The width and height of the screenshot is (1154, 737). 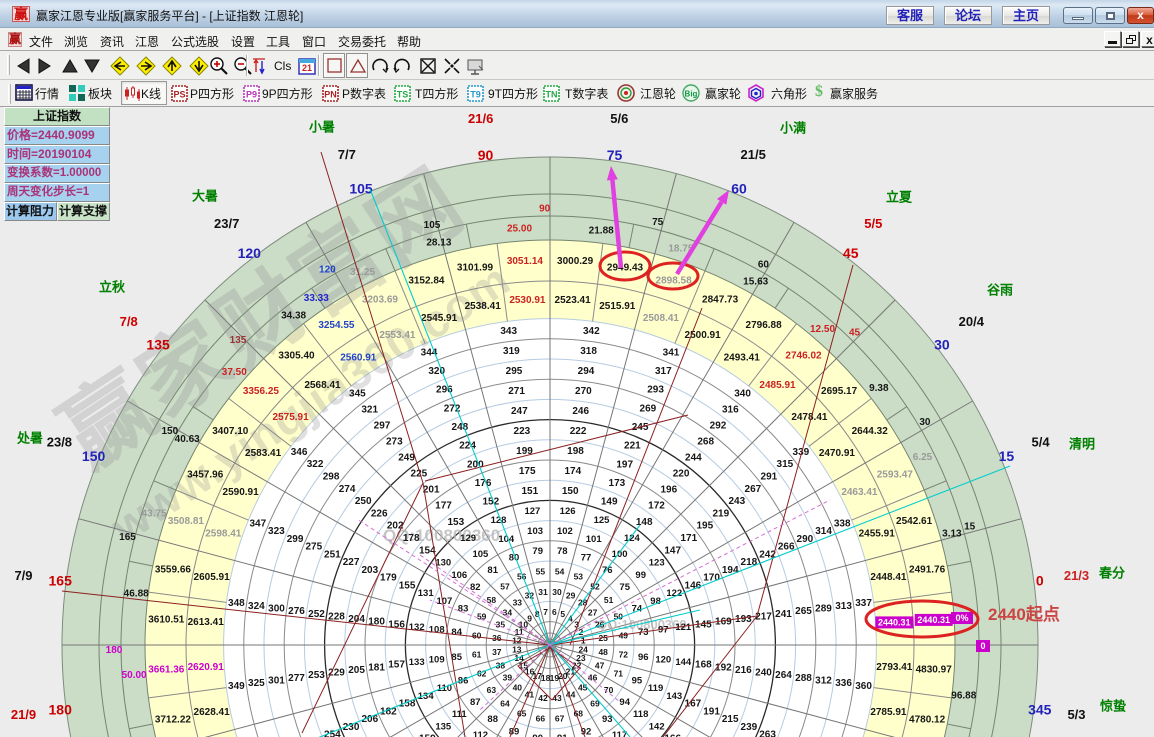 What do you see at coordinates (475, 702) in the screenshot?
I see `svg-text: 87` at bounding box center [475, 702].